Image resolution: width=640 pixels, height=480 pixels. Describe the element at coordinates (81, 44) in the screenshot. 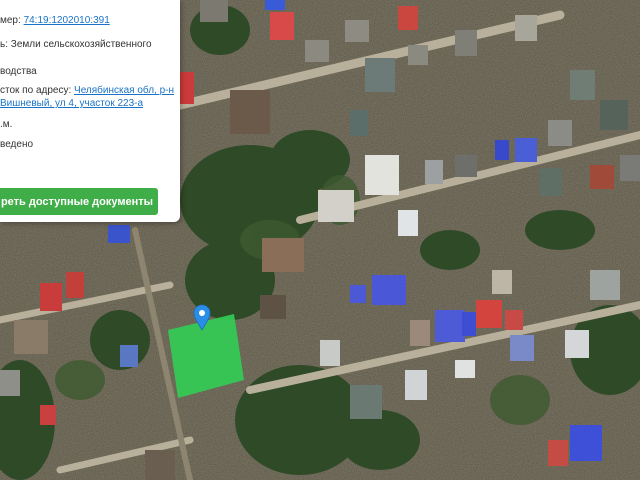

I see `category-value: Земли сельскохозяйственного` at that location.